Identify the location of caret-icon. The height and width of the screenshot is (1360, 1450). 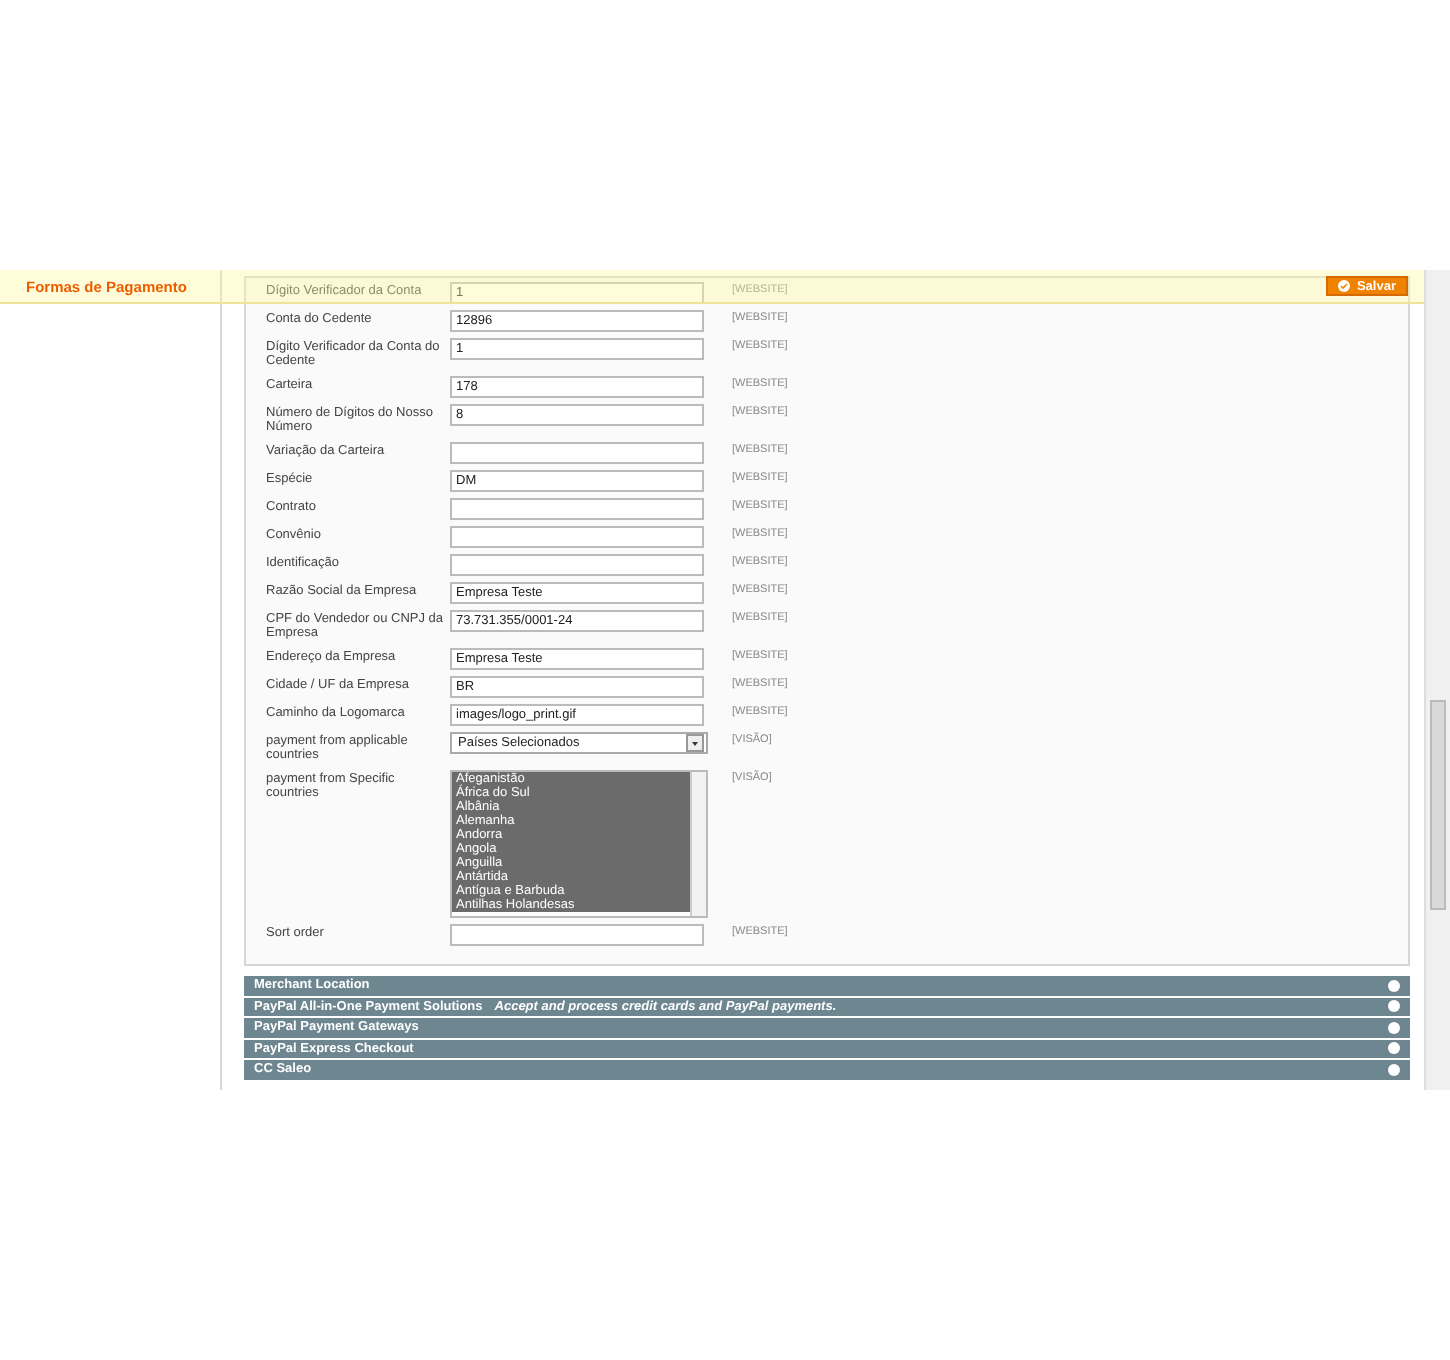
(695, 742).